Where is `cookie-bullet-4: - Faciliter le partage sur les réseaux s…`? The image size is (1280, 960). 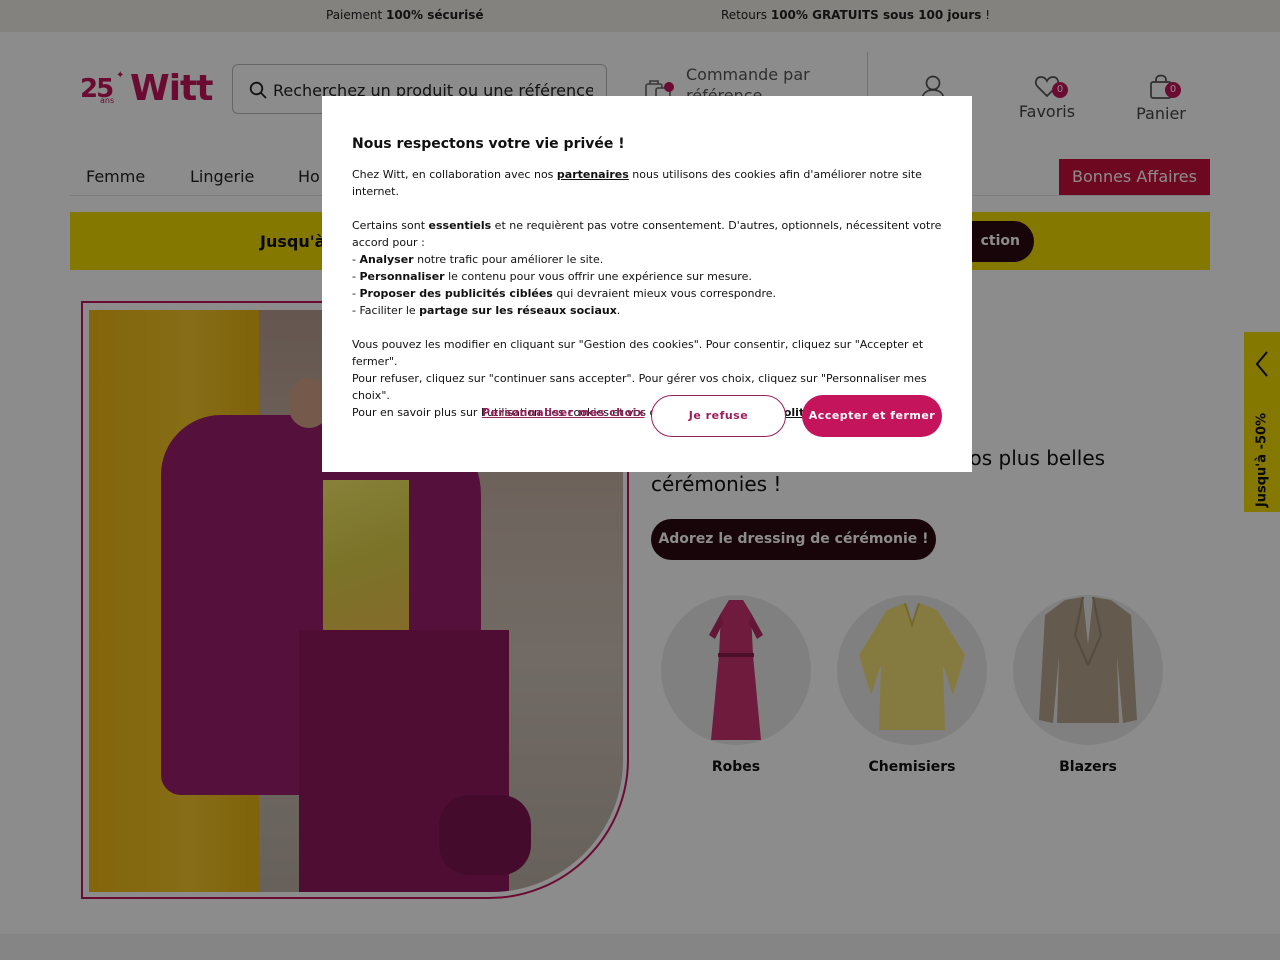 cookie-bullet-4: - Faciliter le partage sur les réseaux s… is located at coordinates (486, 310).